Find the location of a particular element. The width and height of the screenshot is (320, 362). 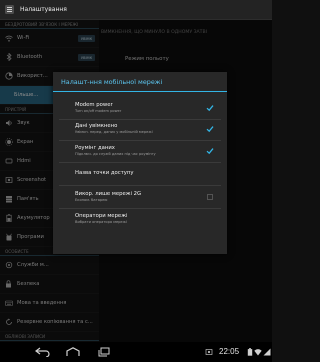

option-subtitle: Підключ. до служб даних під час роумінгу is located at coordinates (115, 154).